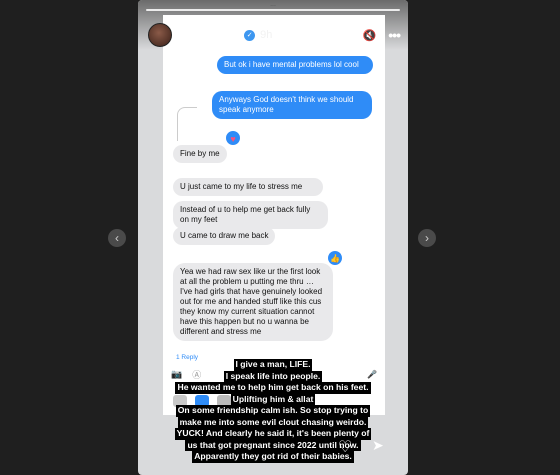 Image resolution: width=560 pixels, height=475 pixels. Describe the element at coordinates (345, 35) in the screenshot. I see `play-icon: ▶` at that location.